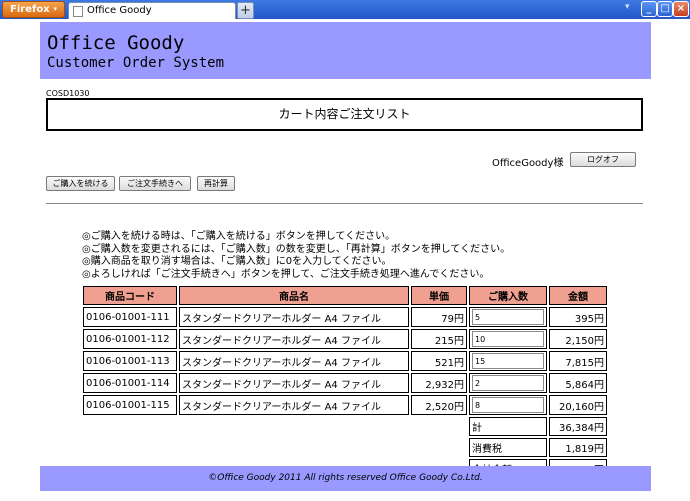 Image resolution: width=690 pixels, height=501 pixels. I want to click on unit-price: 79円, so click(439, 317).